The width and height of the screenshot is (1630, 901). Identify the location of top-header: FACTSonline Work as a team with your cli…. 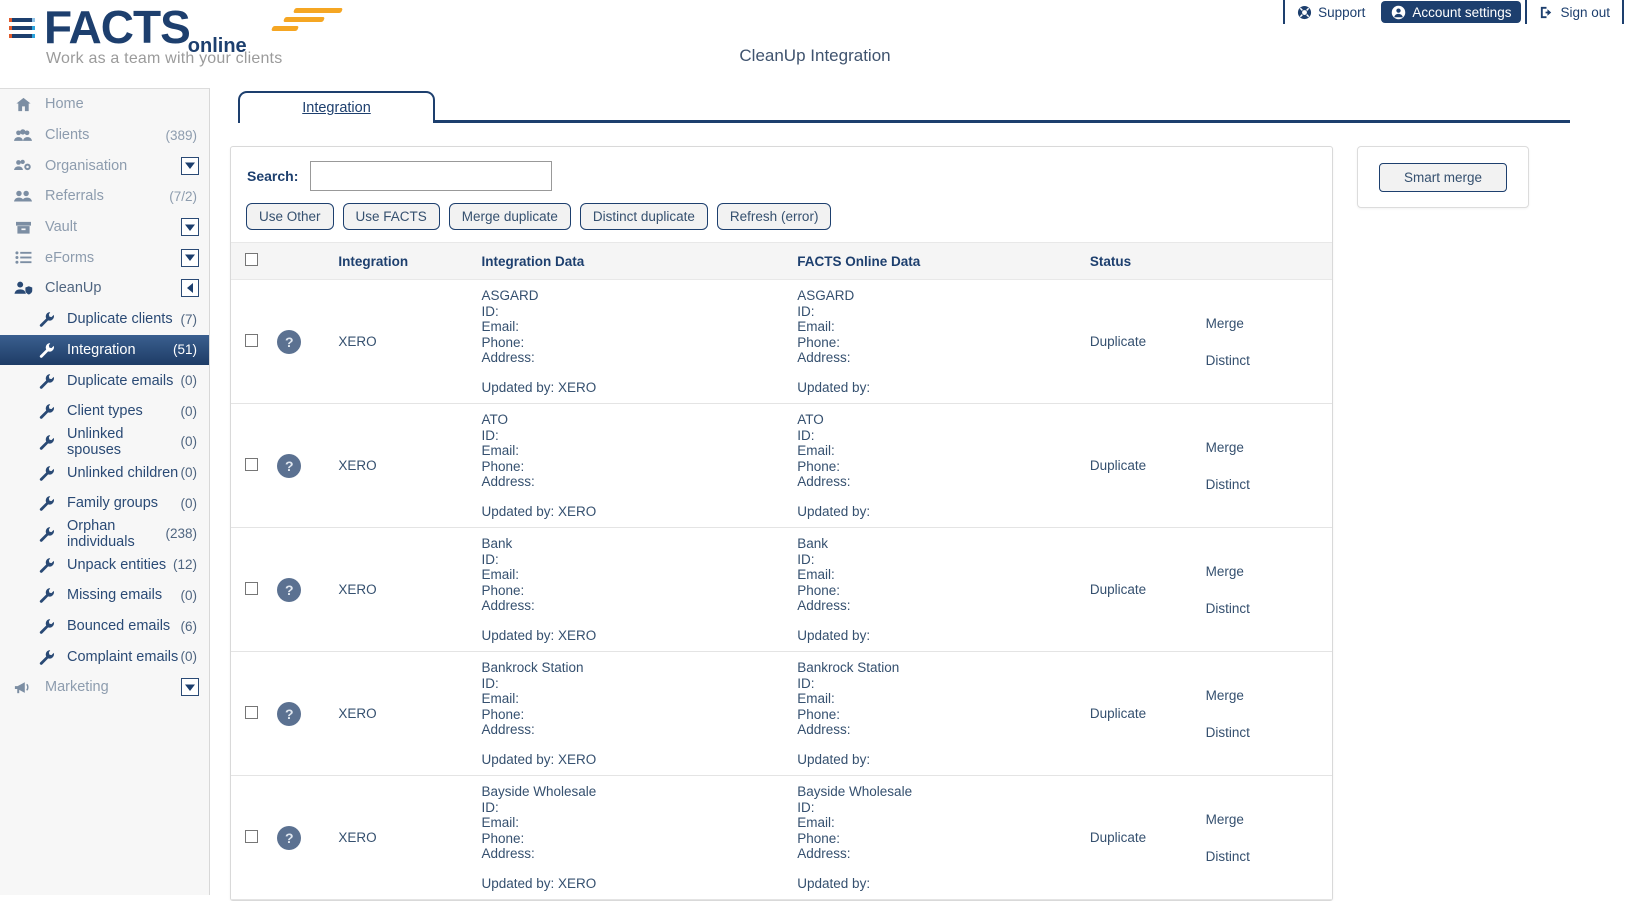
(815, 44).